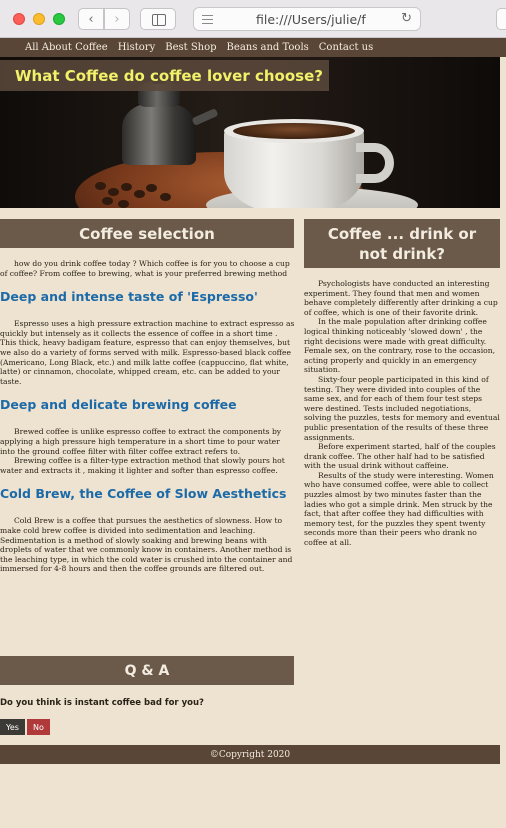  I want to click on nav-all-about-coffee: All About Coffee, so click(66, 47).